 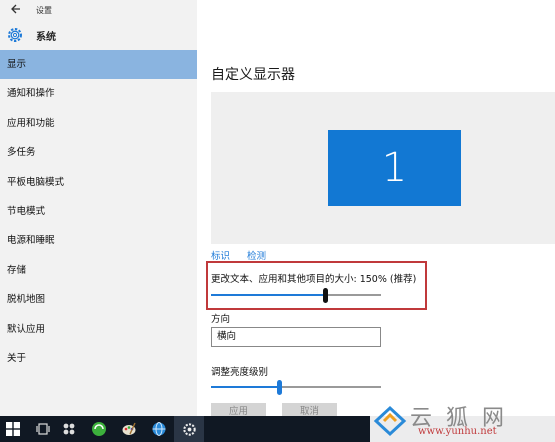 I want to click on sidebar-item-offline-maps: 脱机地图, so click(x=98, y=299).